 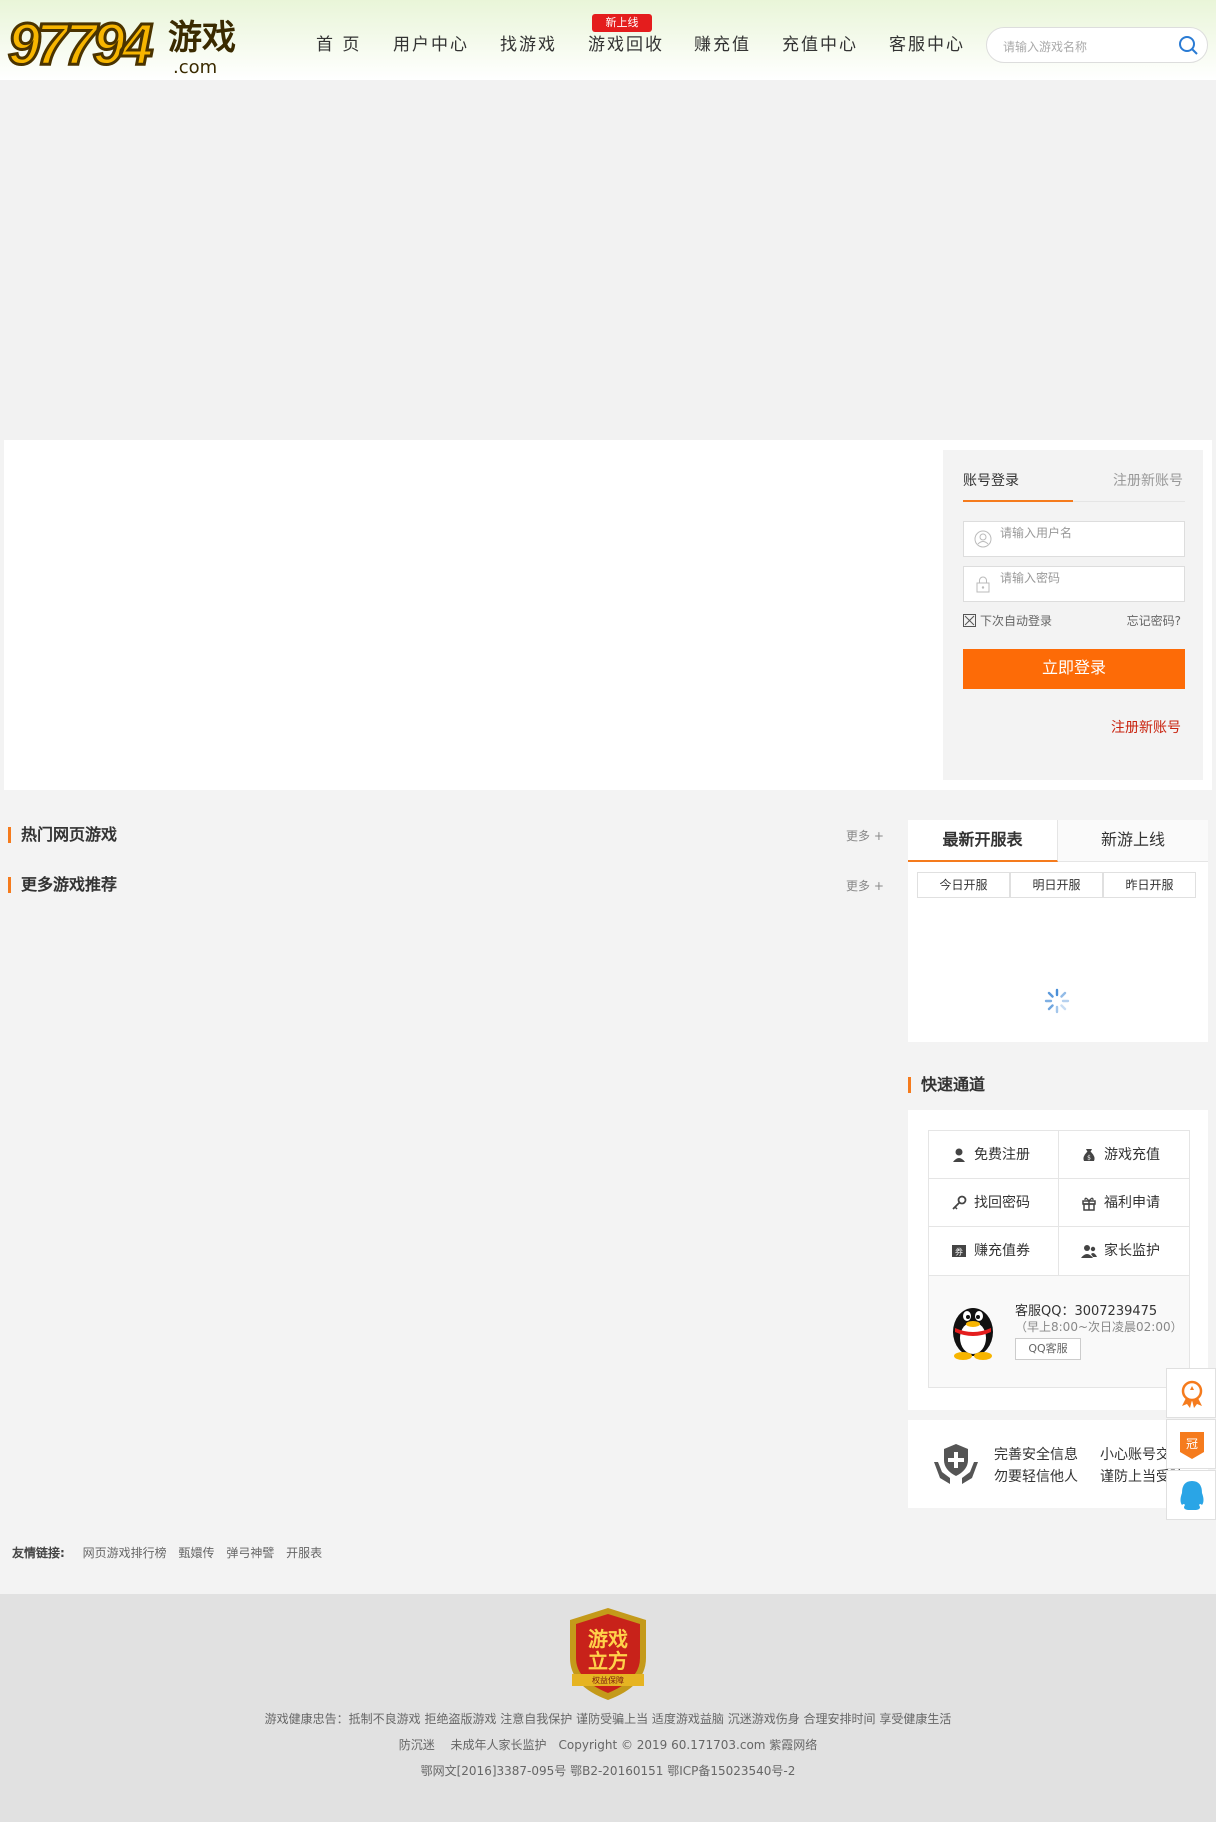 I want to click on quick-channel-title: 快速通道, so click(x=946, y=1085).